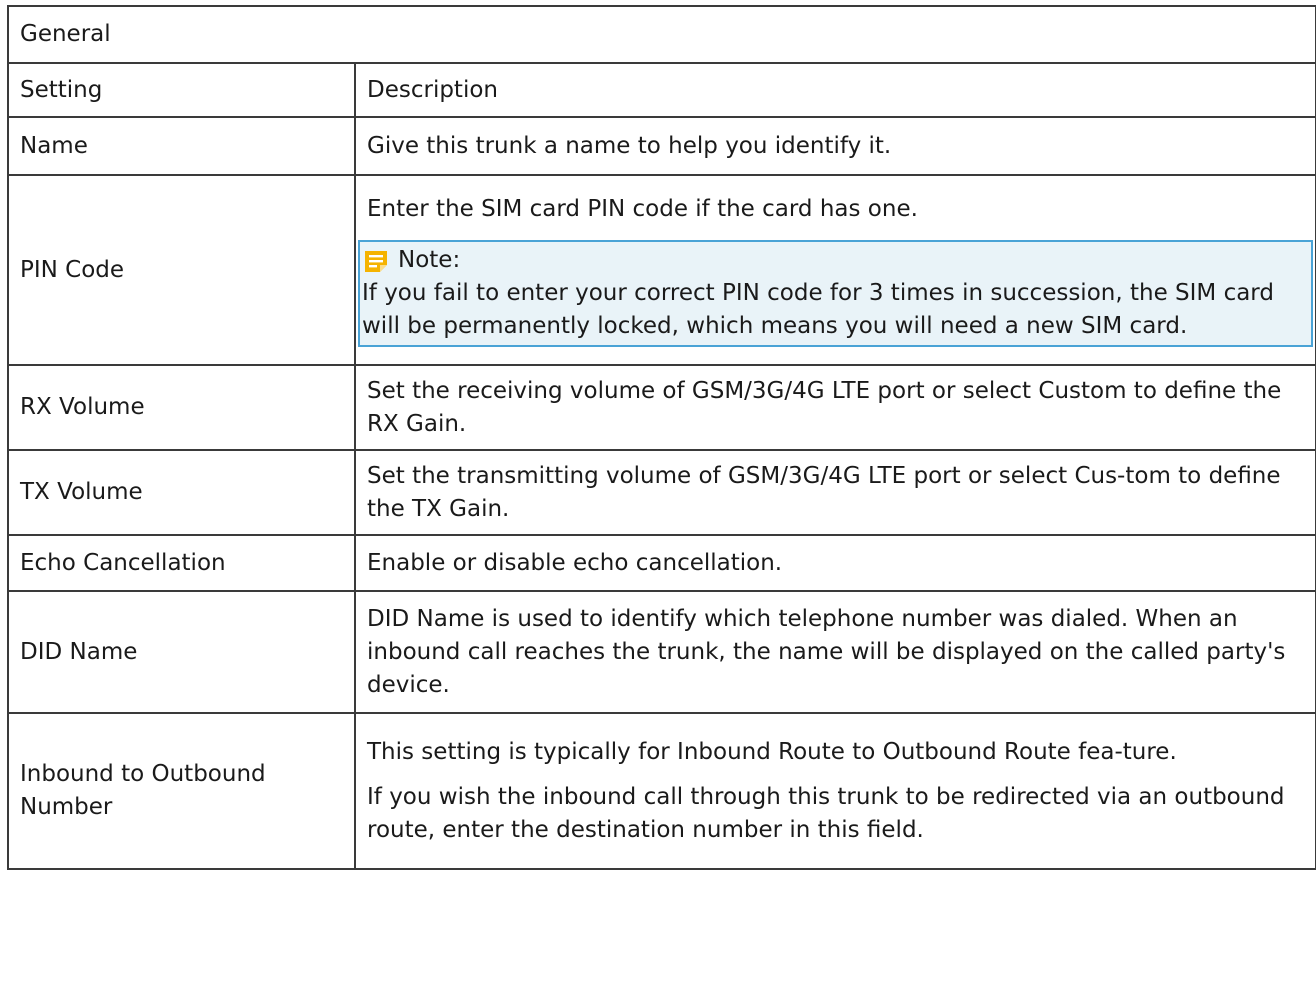  I want to click on setting-did-name: DID Name, so click(181, 652).